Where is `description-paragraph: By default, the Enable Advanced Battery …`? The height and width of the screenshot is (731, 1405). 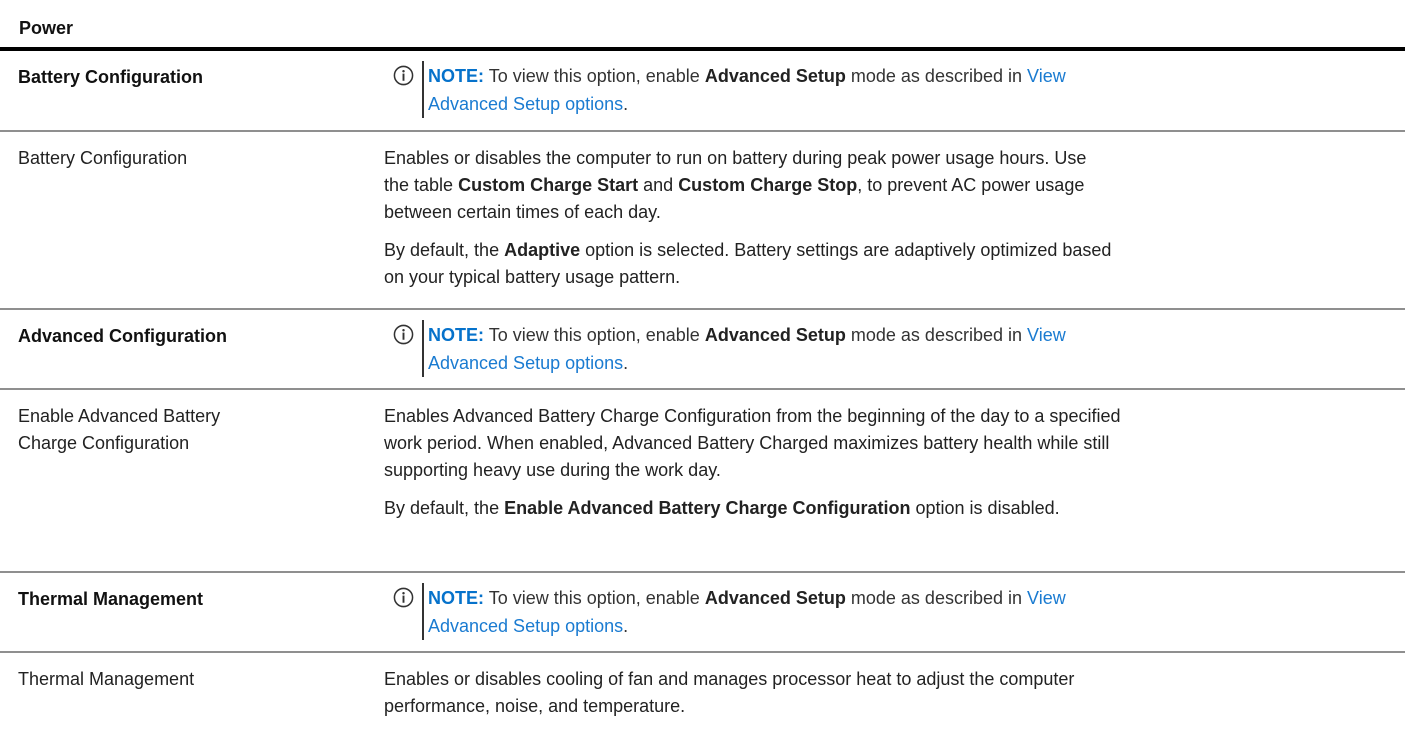
description-paragraph: By default, the Enable Advanced Battery … is located at coordinates (722, 508).